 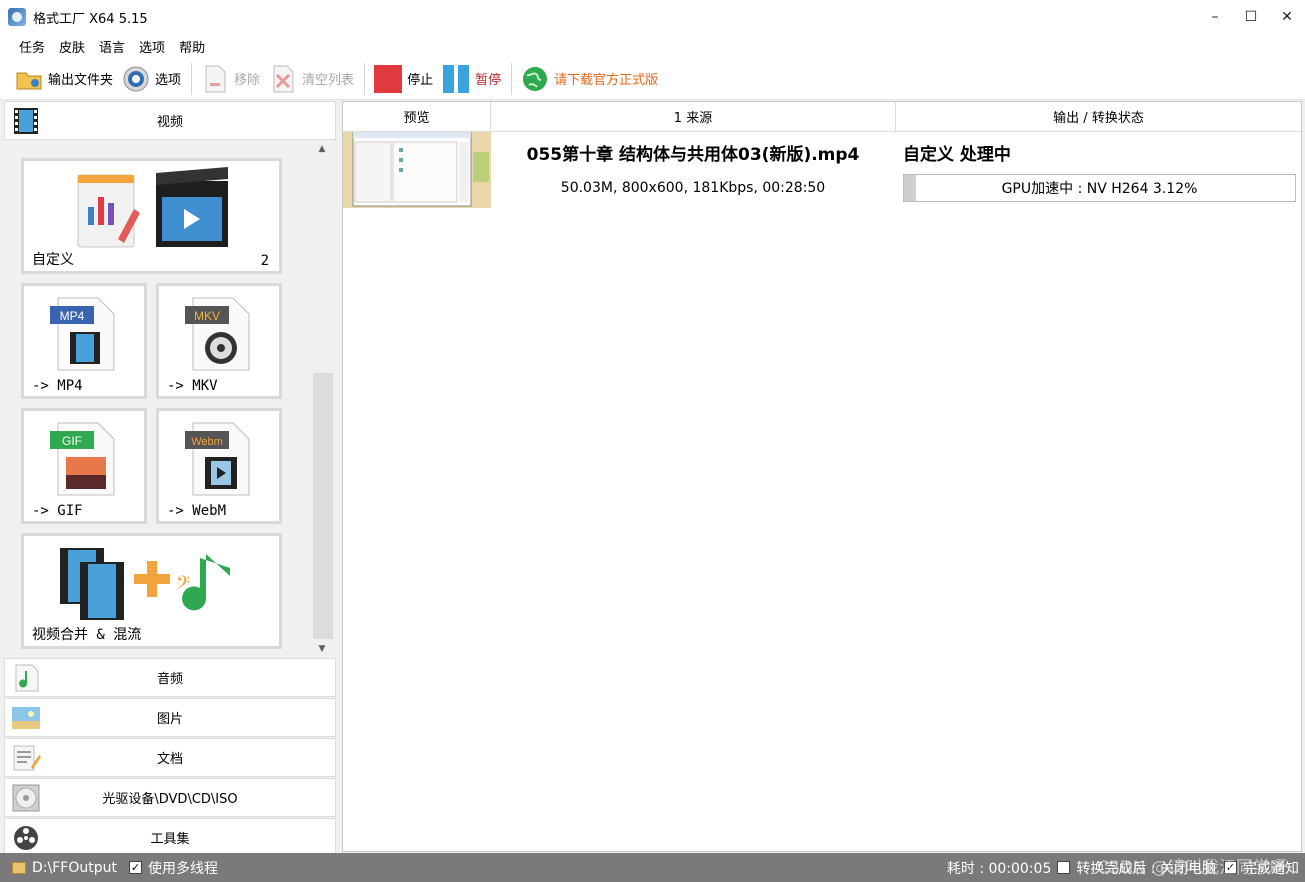 What do you see at coordinates (26, 718) in the screenshot?
I see `image-icon` at bounding box center [26, 718].